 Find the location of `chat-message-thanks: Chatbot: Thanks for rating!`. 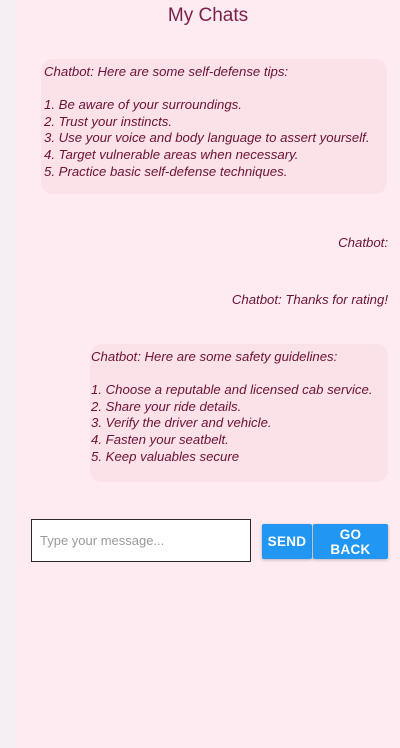

chat-message-thanks: Chatbot: Thanks for rating! is located at coordinates (309, 299).